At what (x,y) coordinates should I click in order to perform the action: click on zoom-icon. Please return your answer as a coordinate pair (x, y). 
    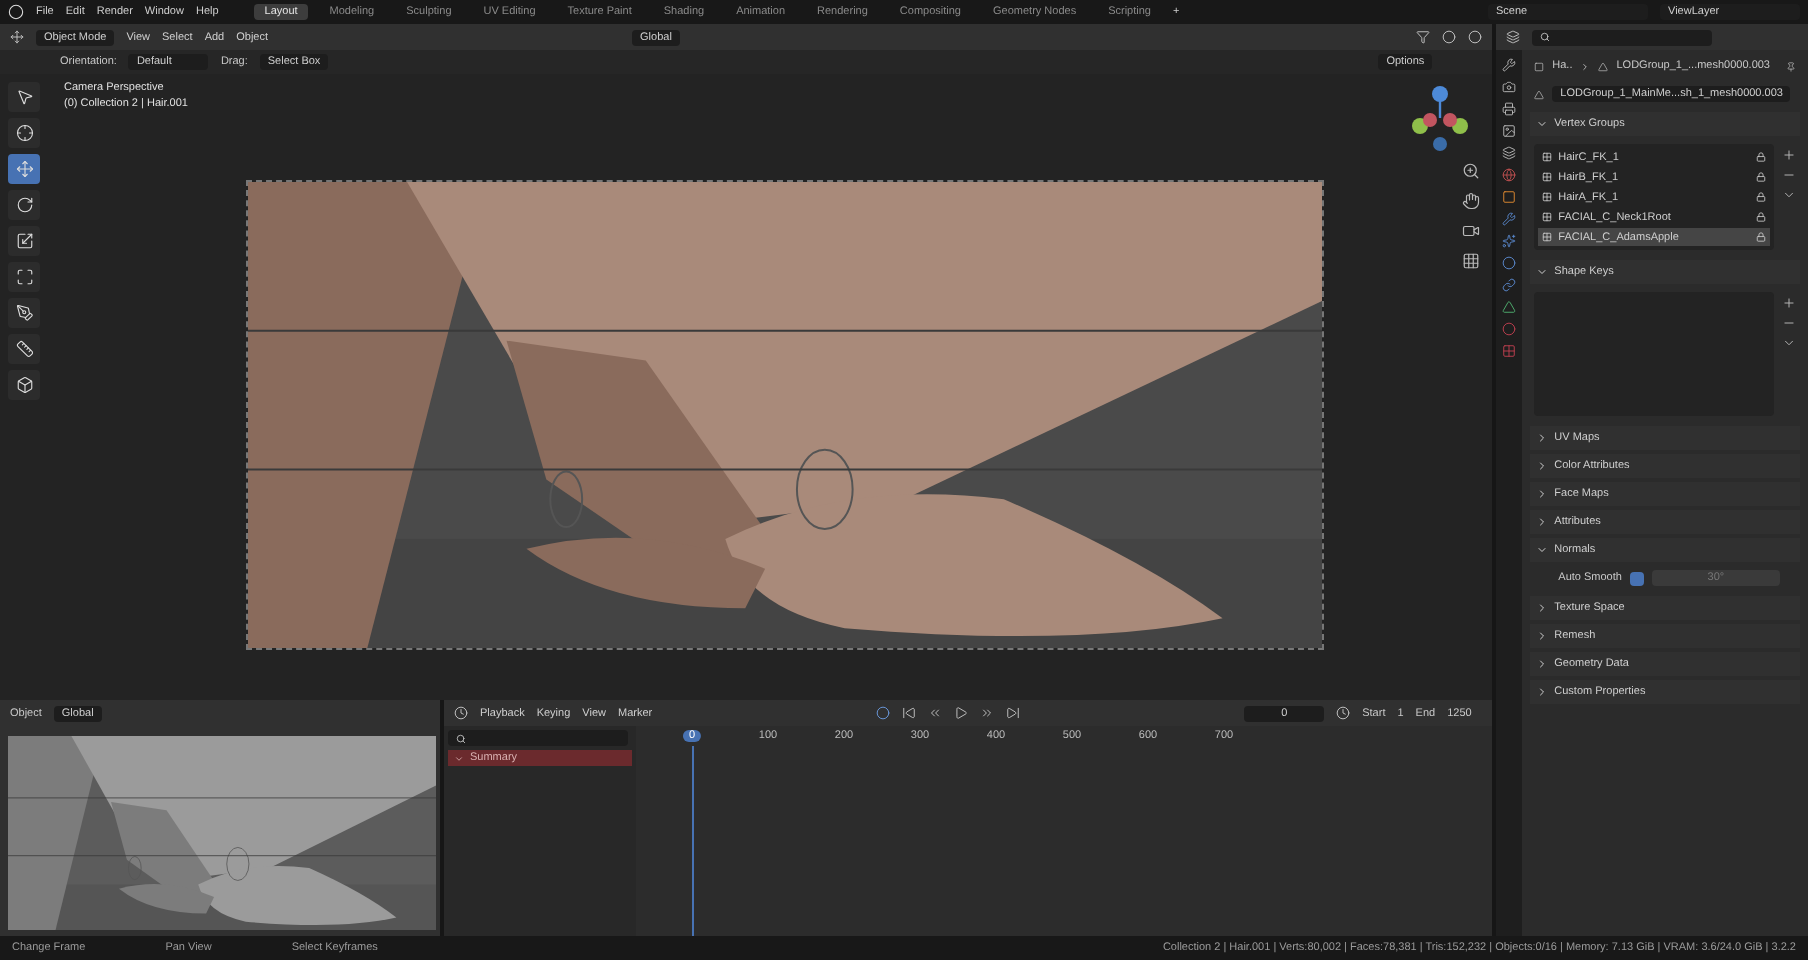
    Looking at the image, I should click on (1471, 171).